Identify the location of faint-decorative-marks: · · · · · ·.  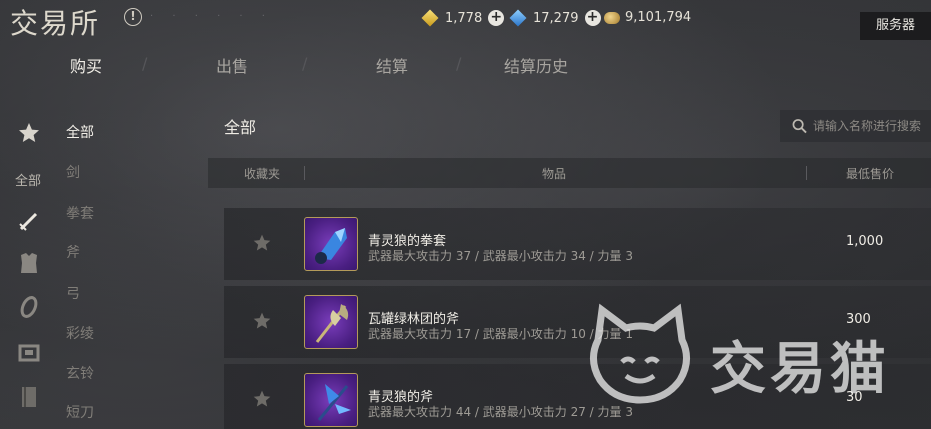
(211, 16).